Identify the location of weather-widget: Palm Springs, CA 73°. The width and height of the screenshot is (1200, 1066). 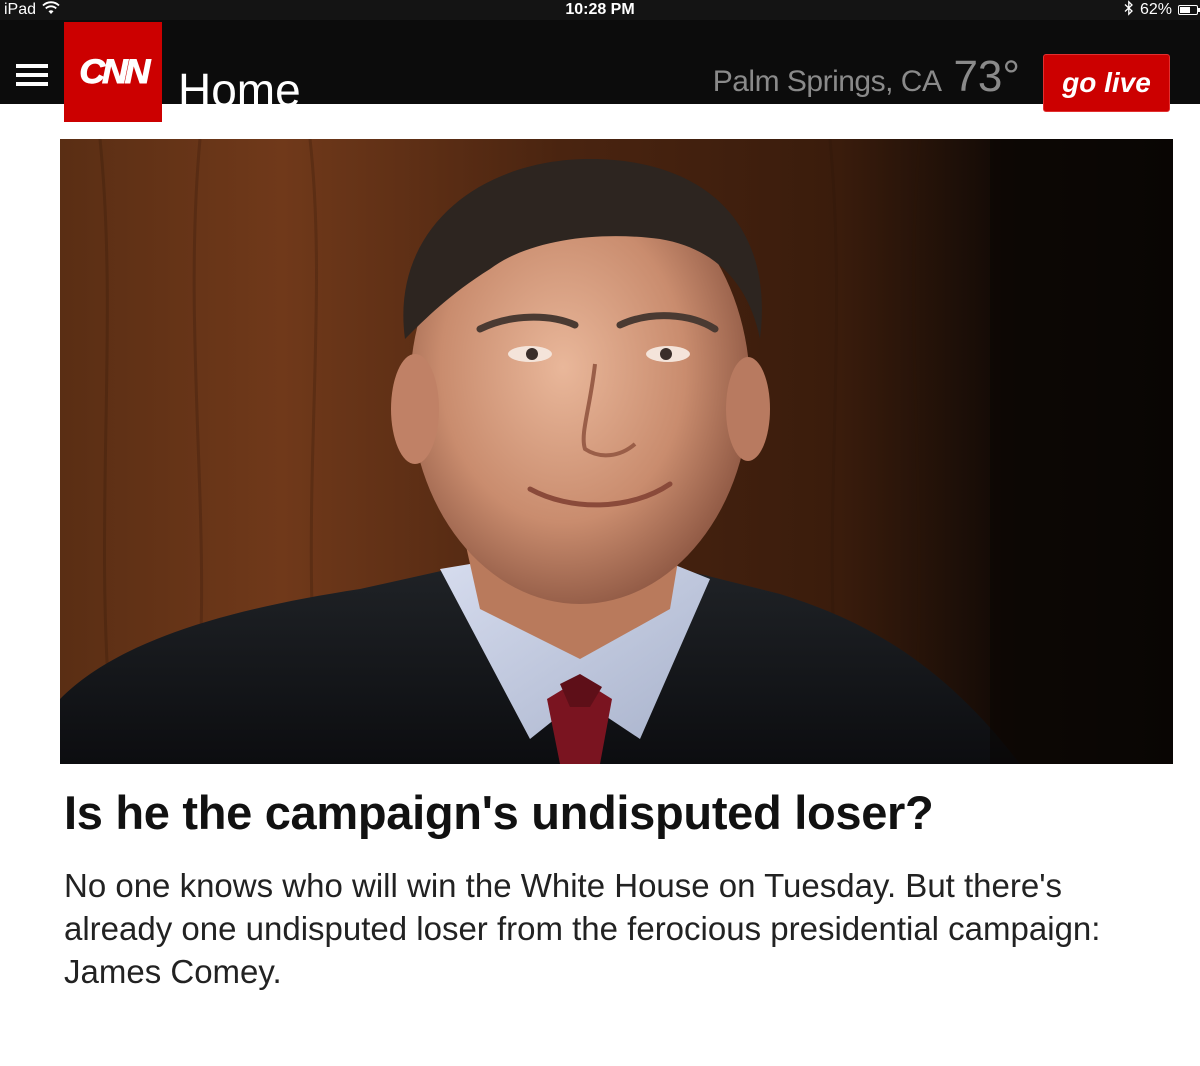
(866, 85).